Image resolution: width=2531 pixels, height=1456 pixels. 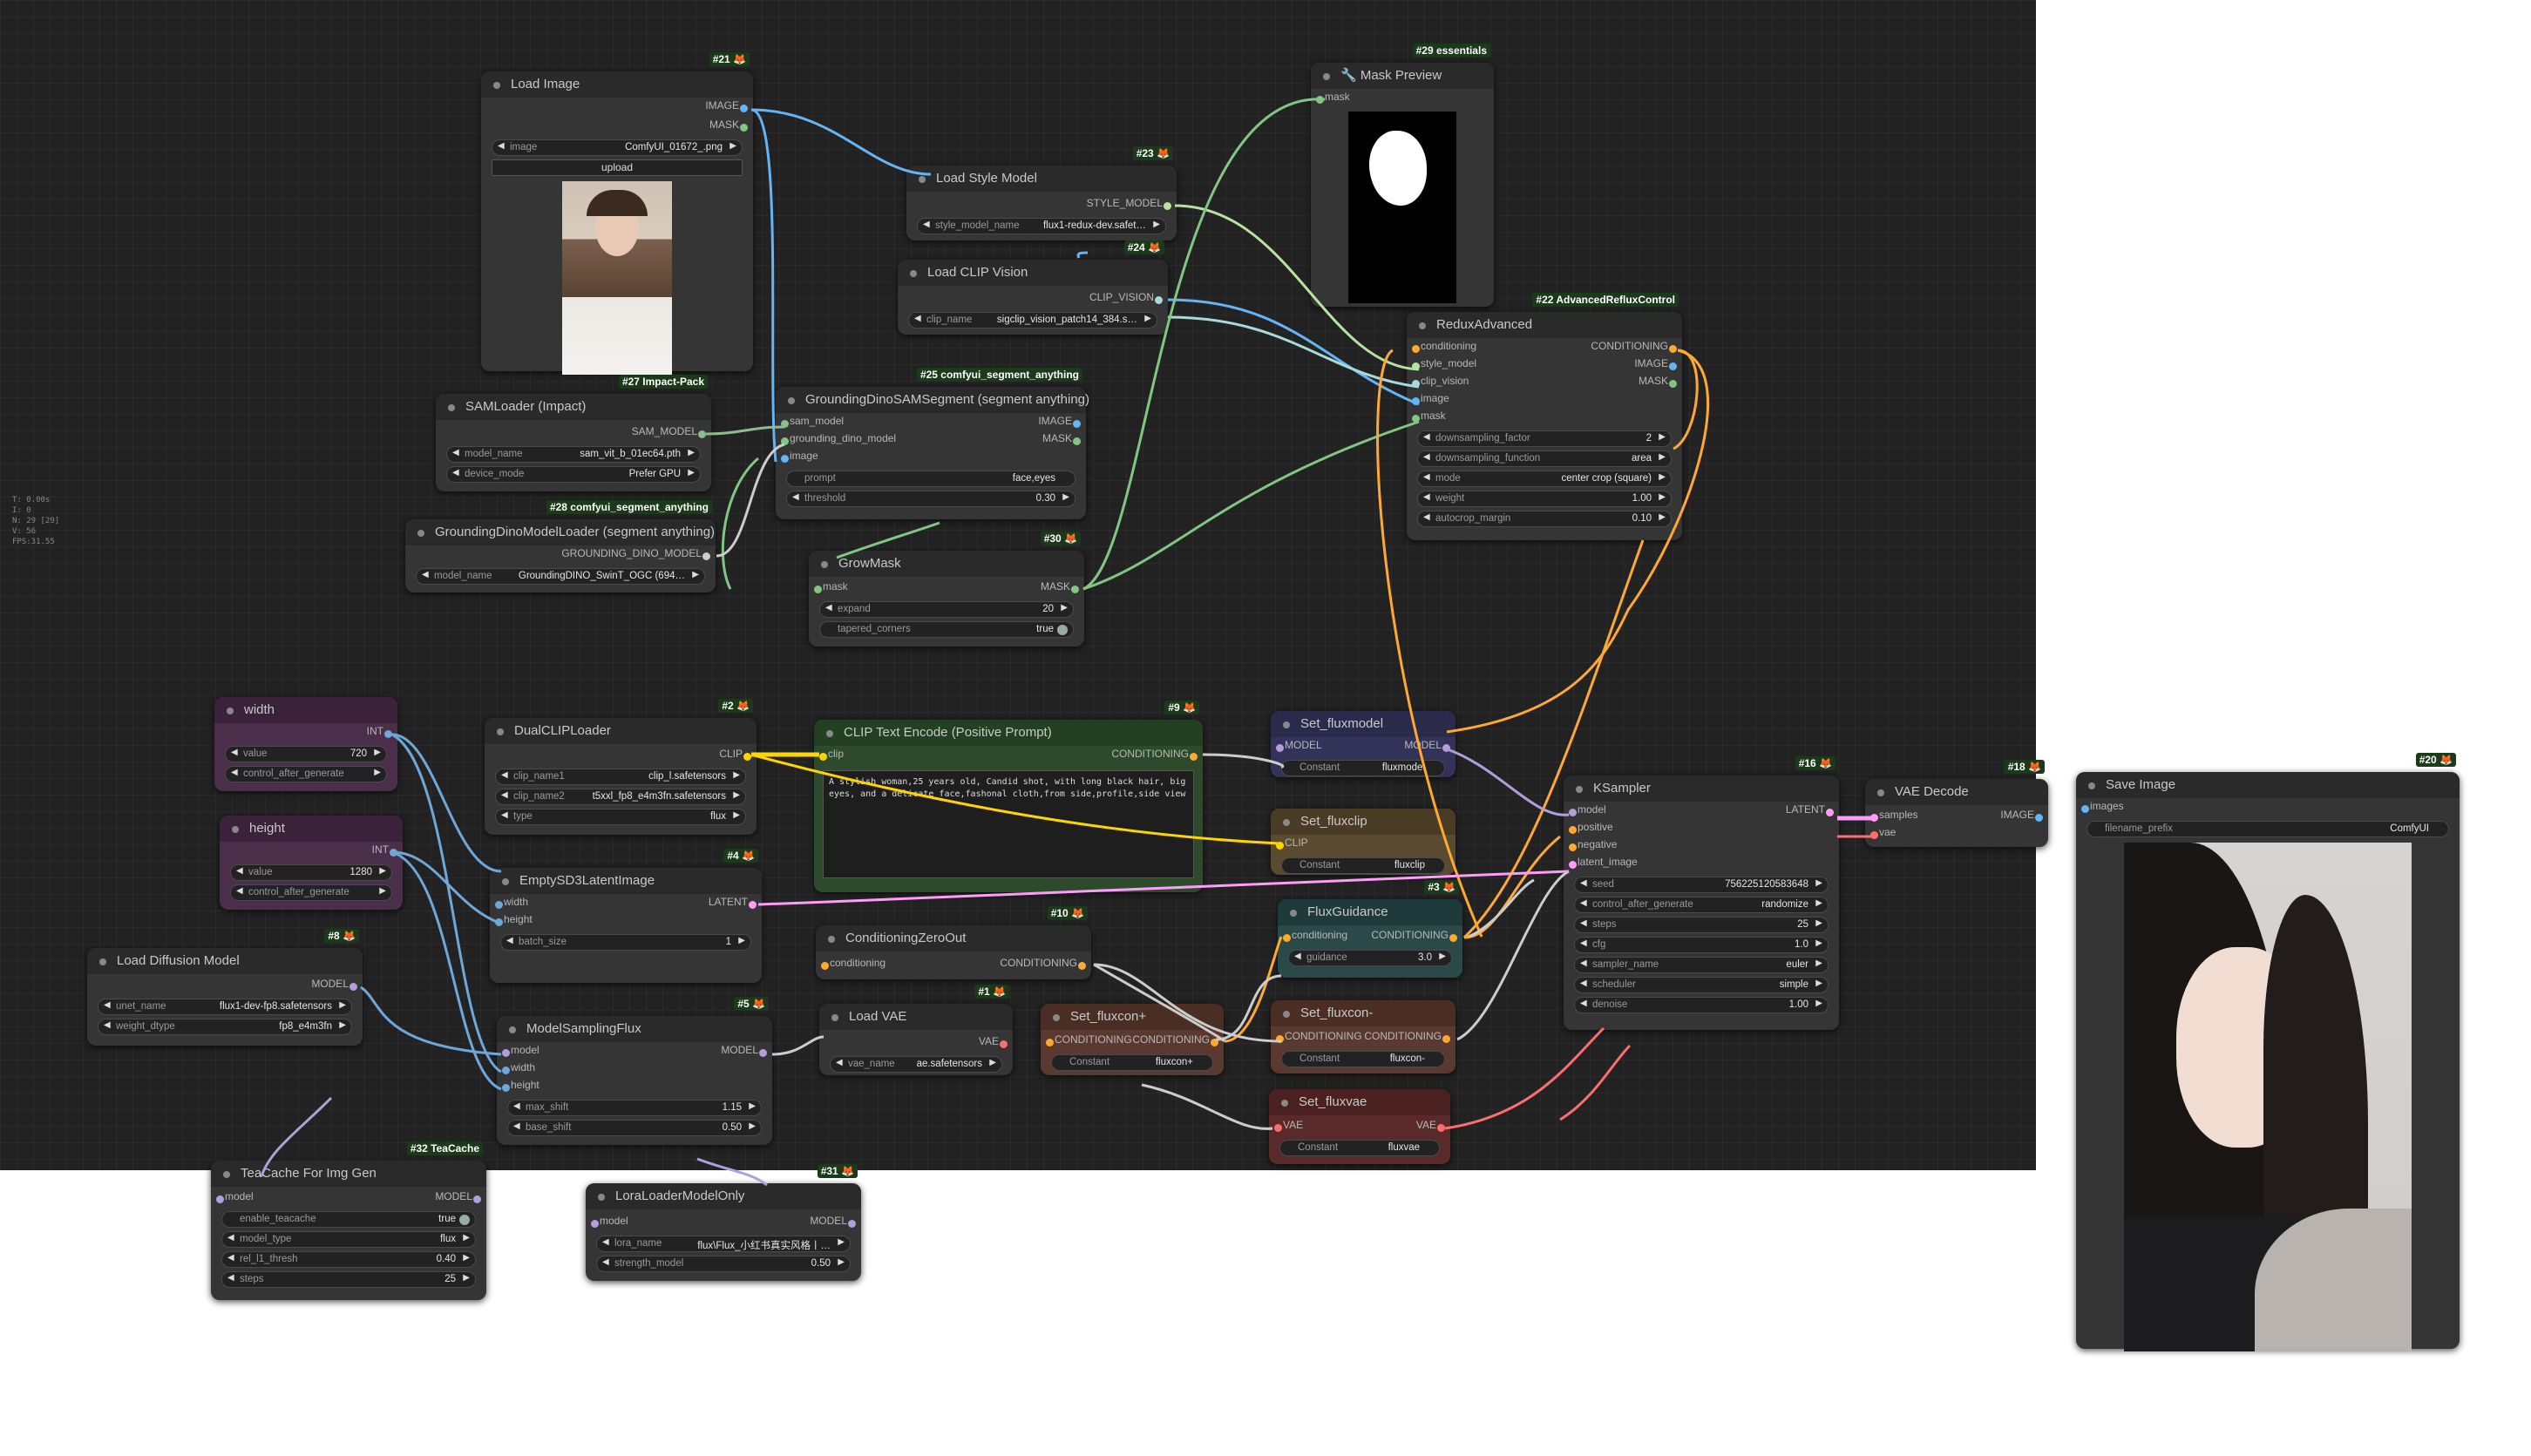 I want to click on constant-widget: Constant fluxcon+, so click(x=1132, y=1062).